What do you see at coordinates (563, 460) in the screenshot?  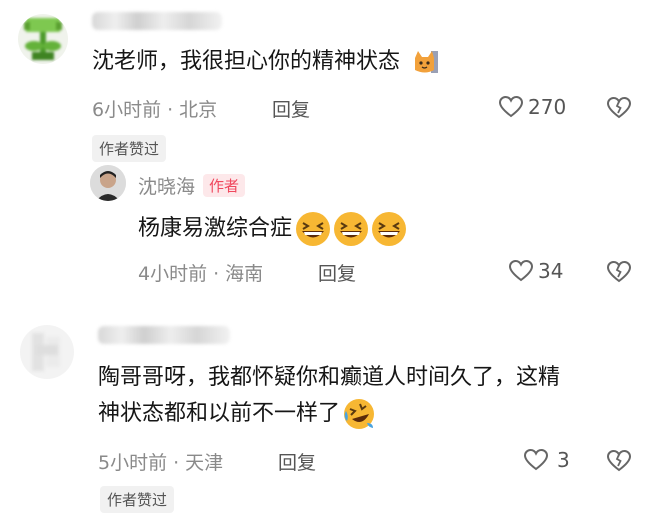 I see `like-count: 3` at bounding box center [563, 460].